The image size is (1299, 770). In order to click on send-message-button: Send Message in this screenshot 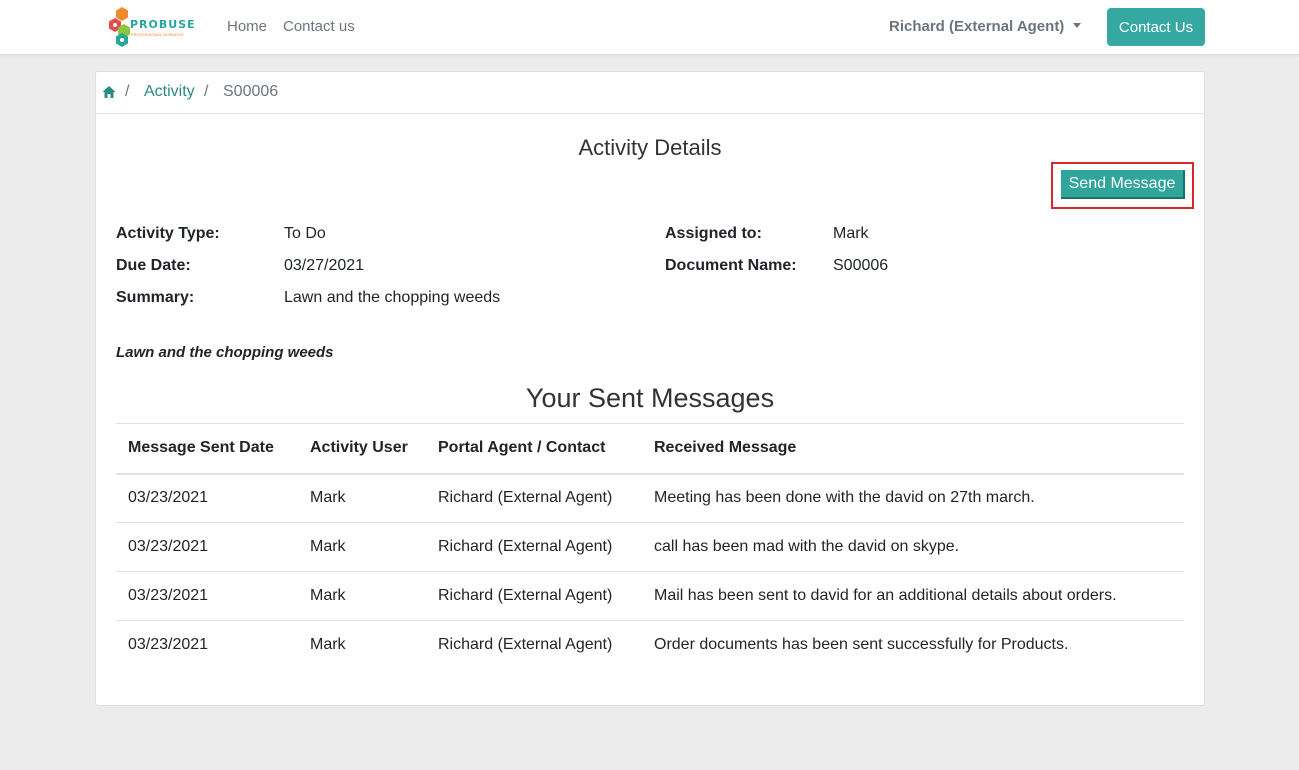, I will do `click(1123, 184)`.